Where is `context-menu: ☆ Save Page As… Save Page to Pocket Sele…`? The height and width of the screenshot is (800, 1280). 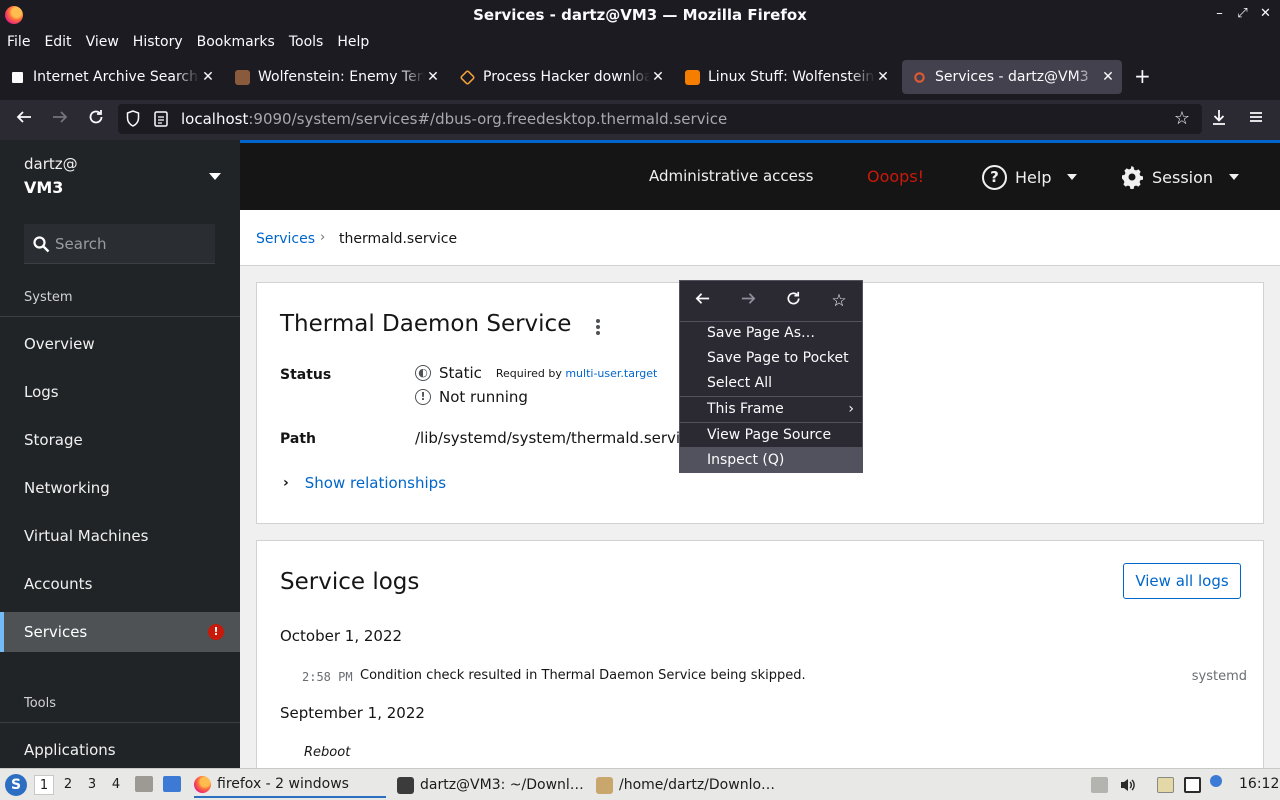
context-menu: ☆ Save Page As… Save Page to Pocket Sele… is located at coordinates (771, 376).